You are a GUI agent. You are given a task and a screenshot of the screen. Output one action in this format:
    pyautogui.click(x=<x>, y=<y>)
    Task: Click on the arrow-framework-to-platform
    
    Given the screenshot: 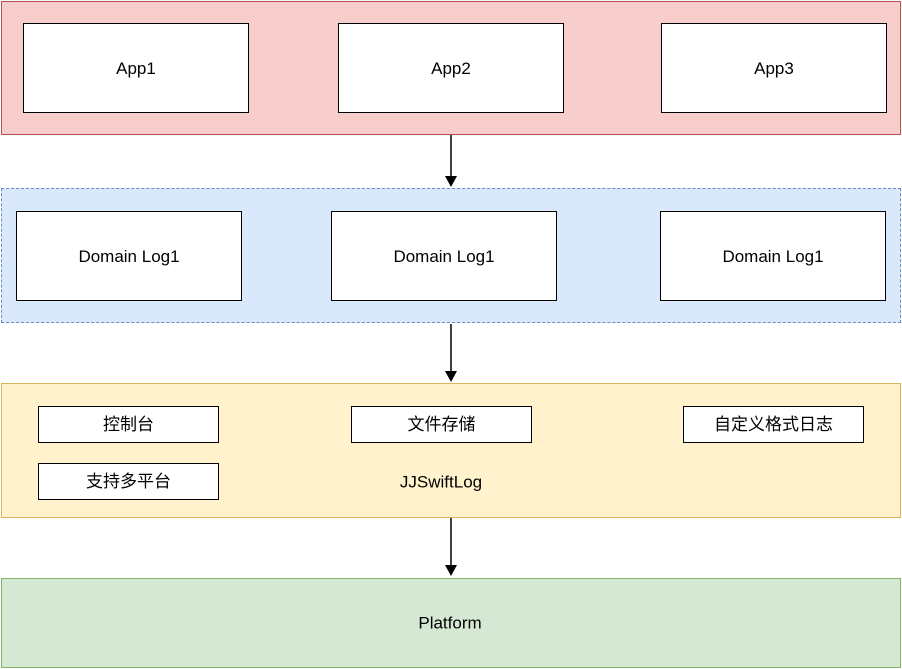 What is the action you would take?
    pyautogui.click(x=451, y=547)
    